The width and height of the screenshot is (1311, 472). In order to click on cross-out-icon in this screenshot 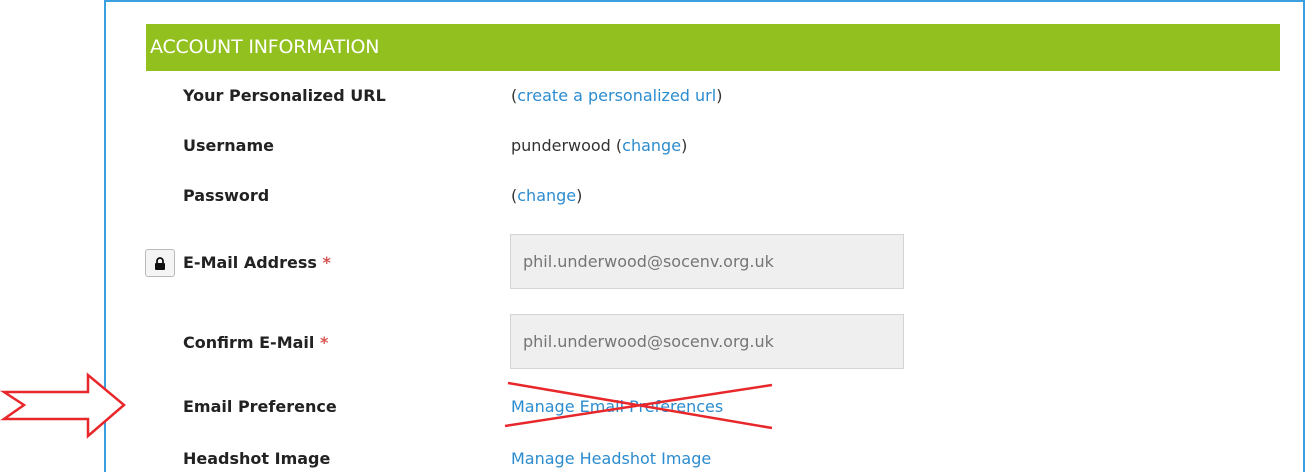, I will do `click(638, 405)`.